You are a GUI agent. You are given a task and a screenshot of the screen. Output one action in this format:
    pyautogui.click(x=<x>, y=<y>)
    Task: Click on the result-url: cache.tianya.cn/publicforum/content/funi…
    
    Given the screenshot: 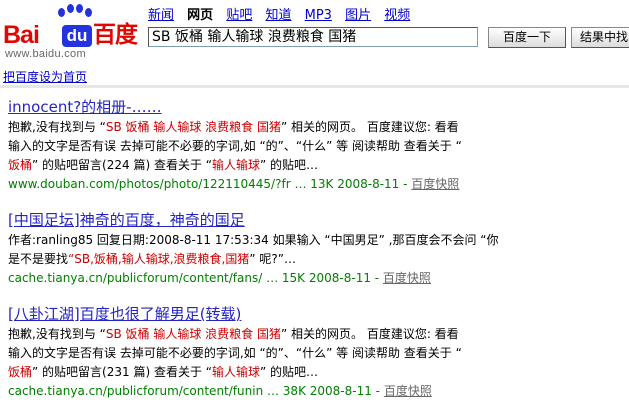 What is the action you would take?
    pyautogui.click(x=196, y=391)
    